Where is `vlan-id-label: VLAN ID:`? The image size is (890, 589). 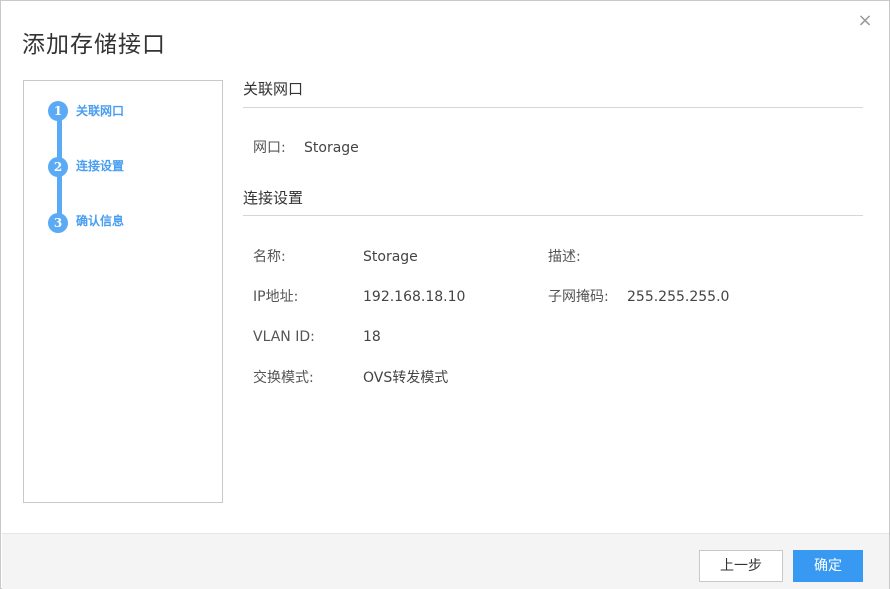 vlan-id-label: VLAN ID: is located at coordinates (284, 337).